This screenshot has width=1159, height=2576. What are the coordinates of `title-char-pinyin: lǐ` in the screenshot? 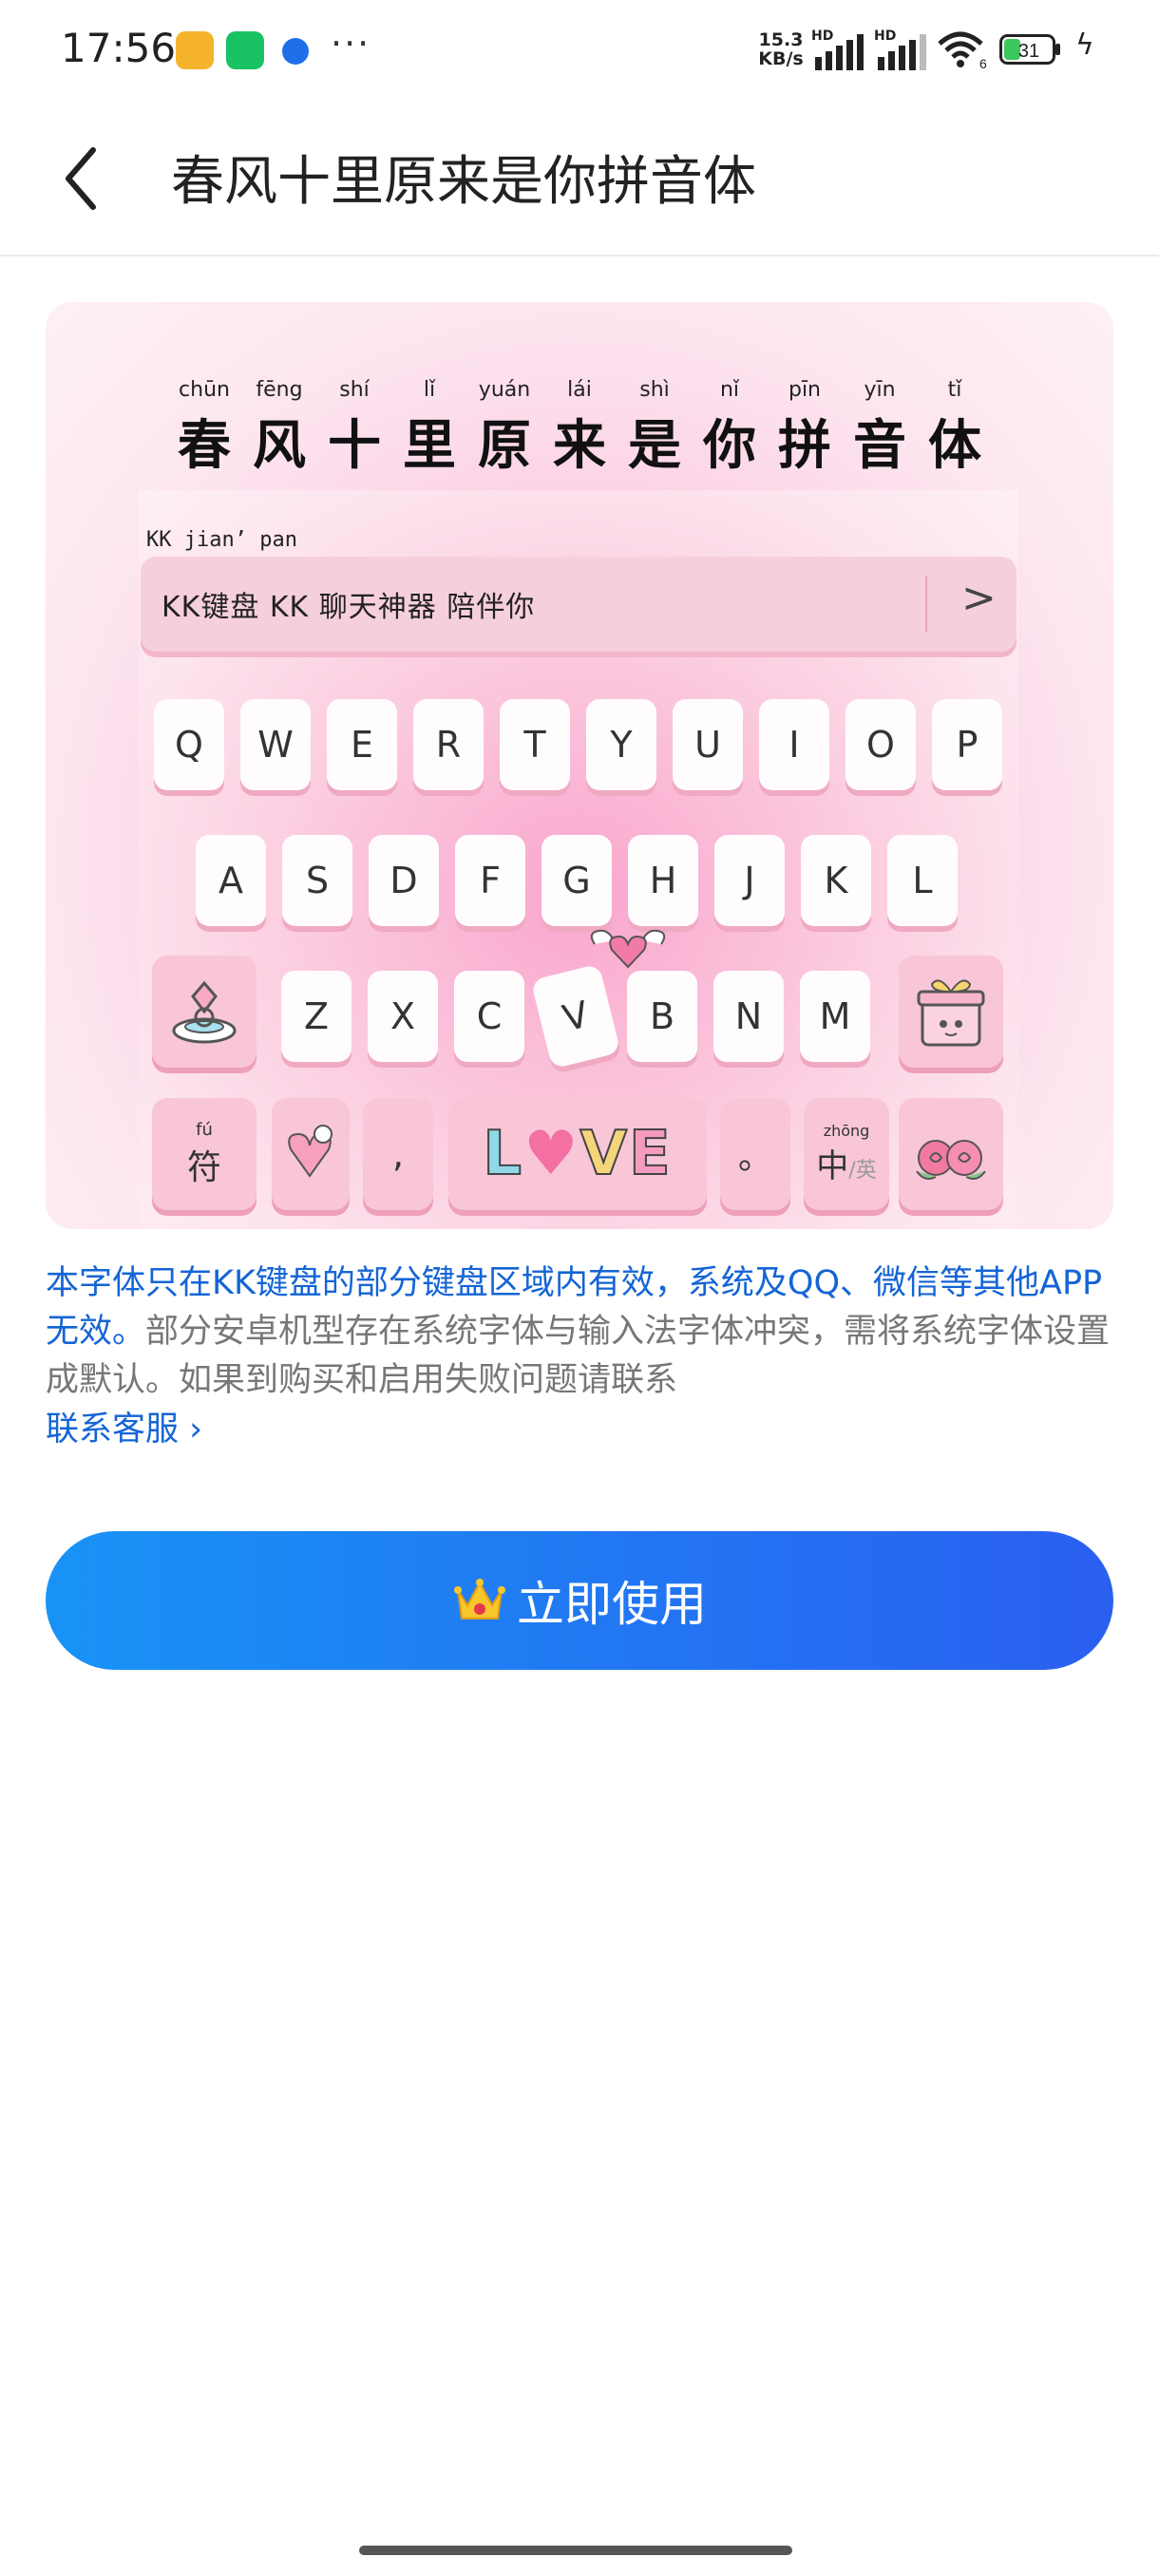 It's located at (429, 390).